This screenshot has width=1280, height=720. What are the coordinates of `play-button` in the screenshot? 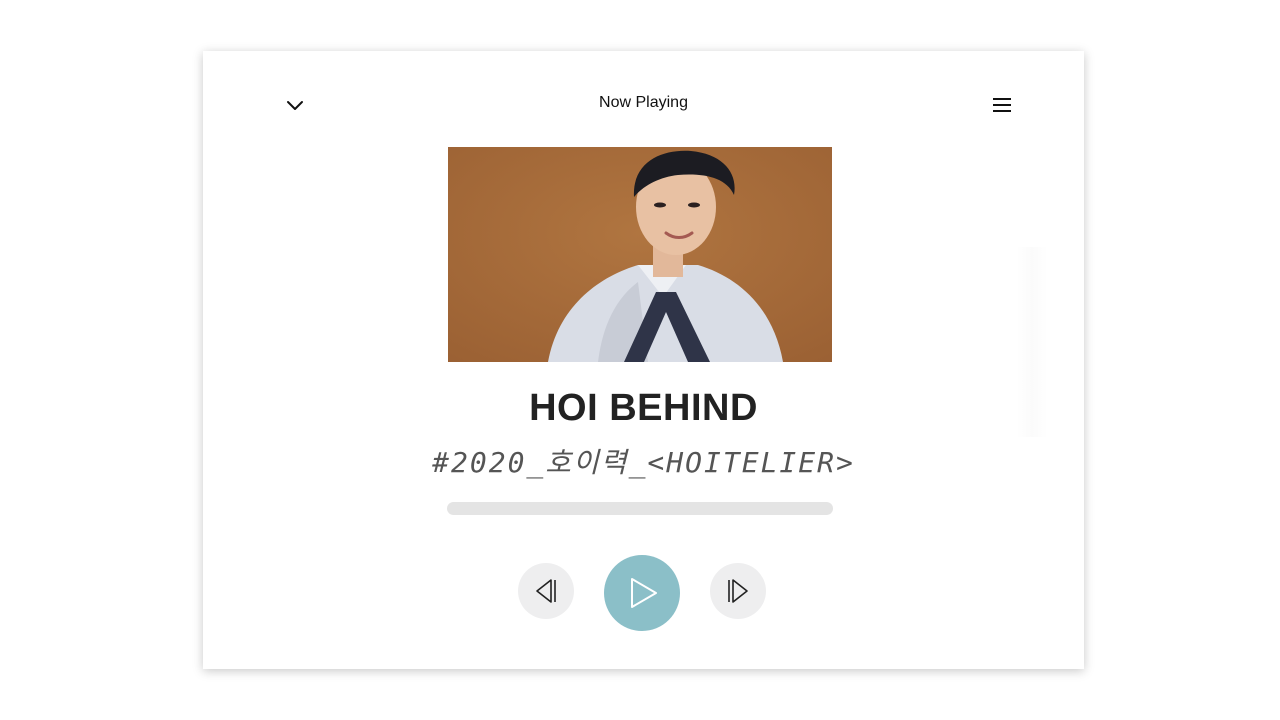 It's located at (642, 593).